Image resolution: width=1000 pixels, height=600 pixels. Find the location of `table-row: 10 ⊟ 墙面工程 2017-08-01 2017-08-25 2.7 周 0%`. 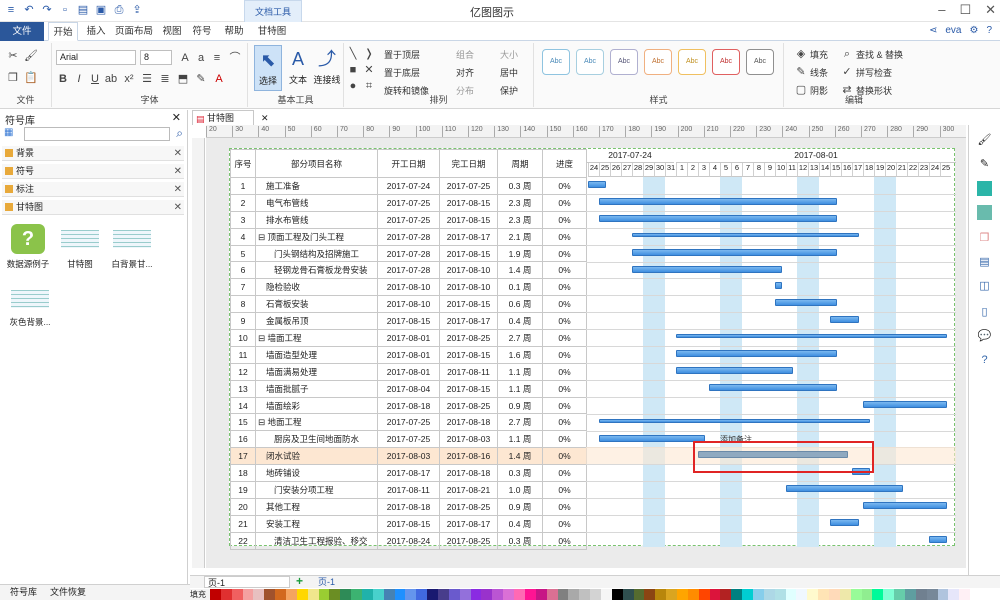

table-row: 10 ⊟ 墙面工程 2017-08-01 2017-08-25 2.7 周 0% is located at coordinates (408, 338).